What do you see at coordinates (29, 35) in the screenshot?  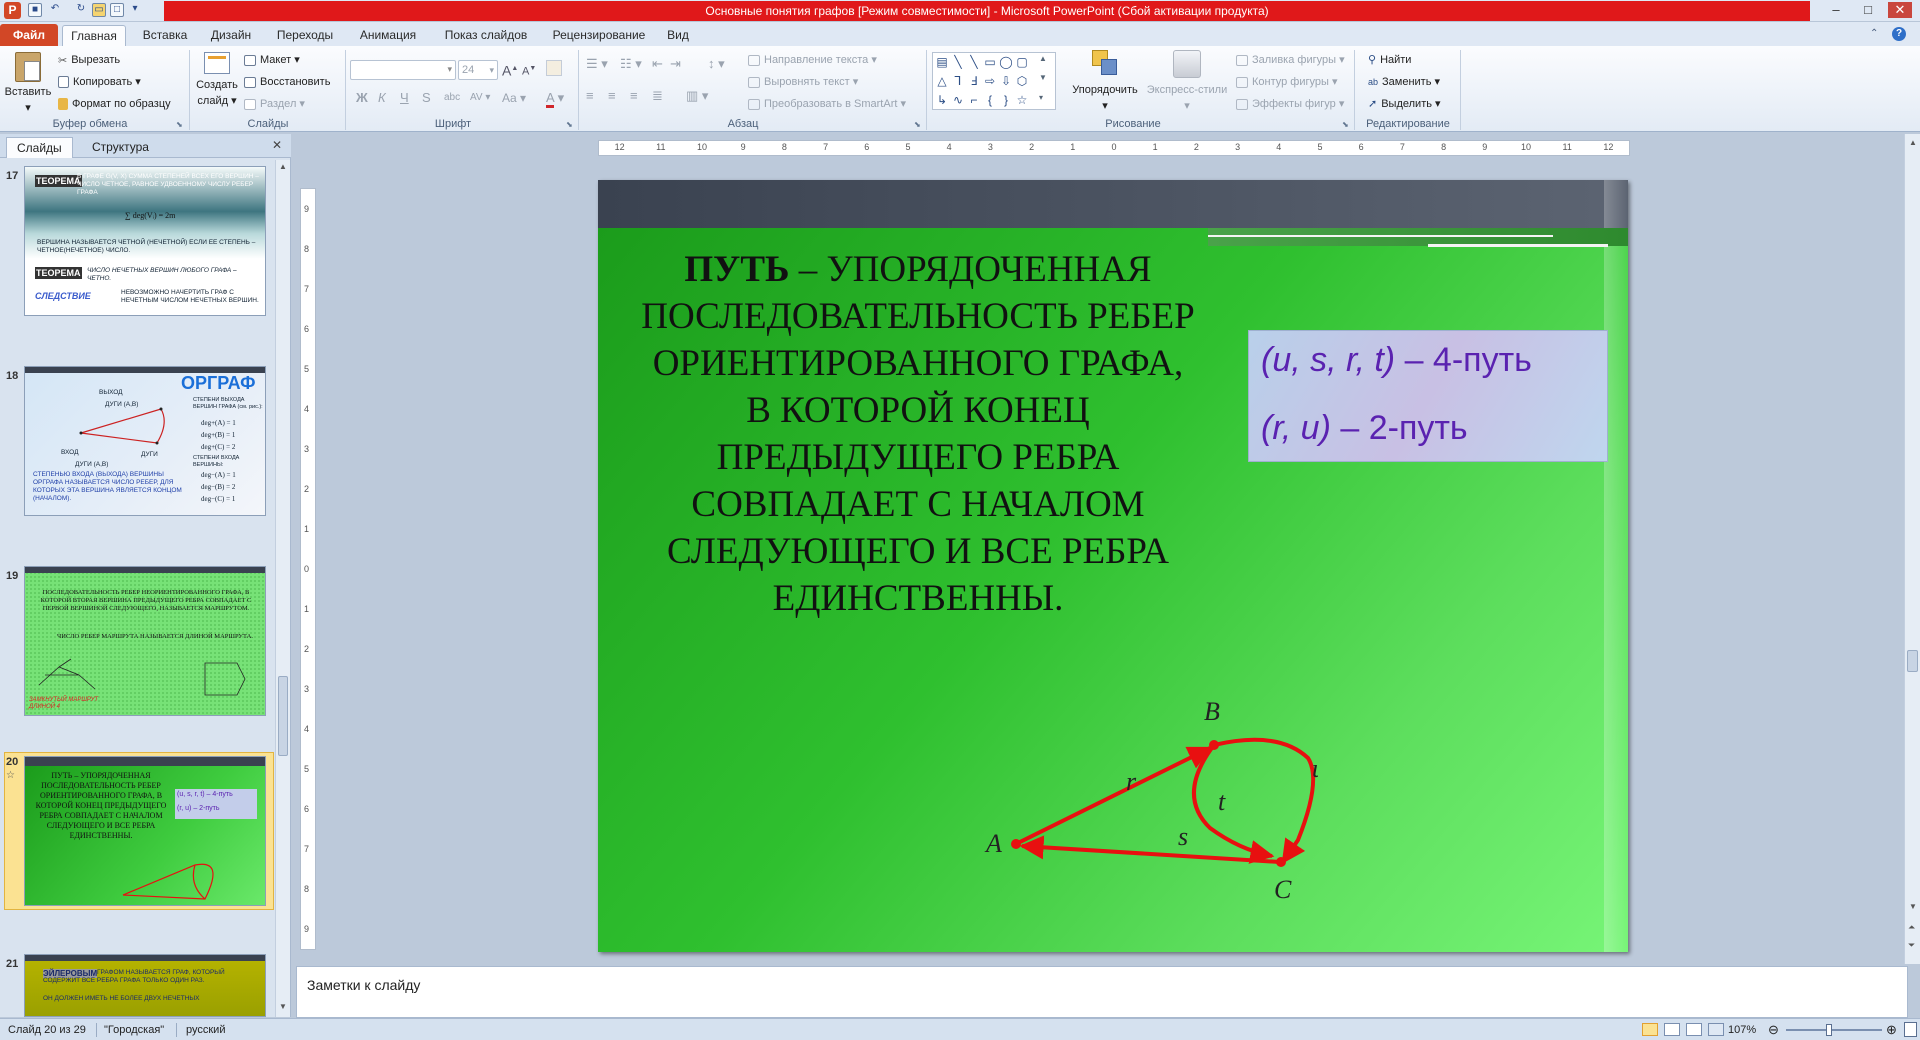 I see `tab-file: Файл` at bounding box center [29, 35].